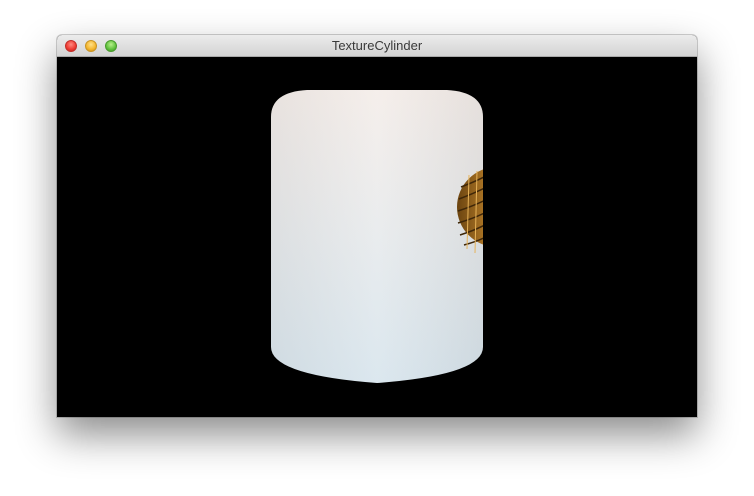 The width and height of the screenshot is (754, 496). I want to click on window-title: TextureCylinder, so click(377, 45).